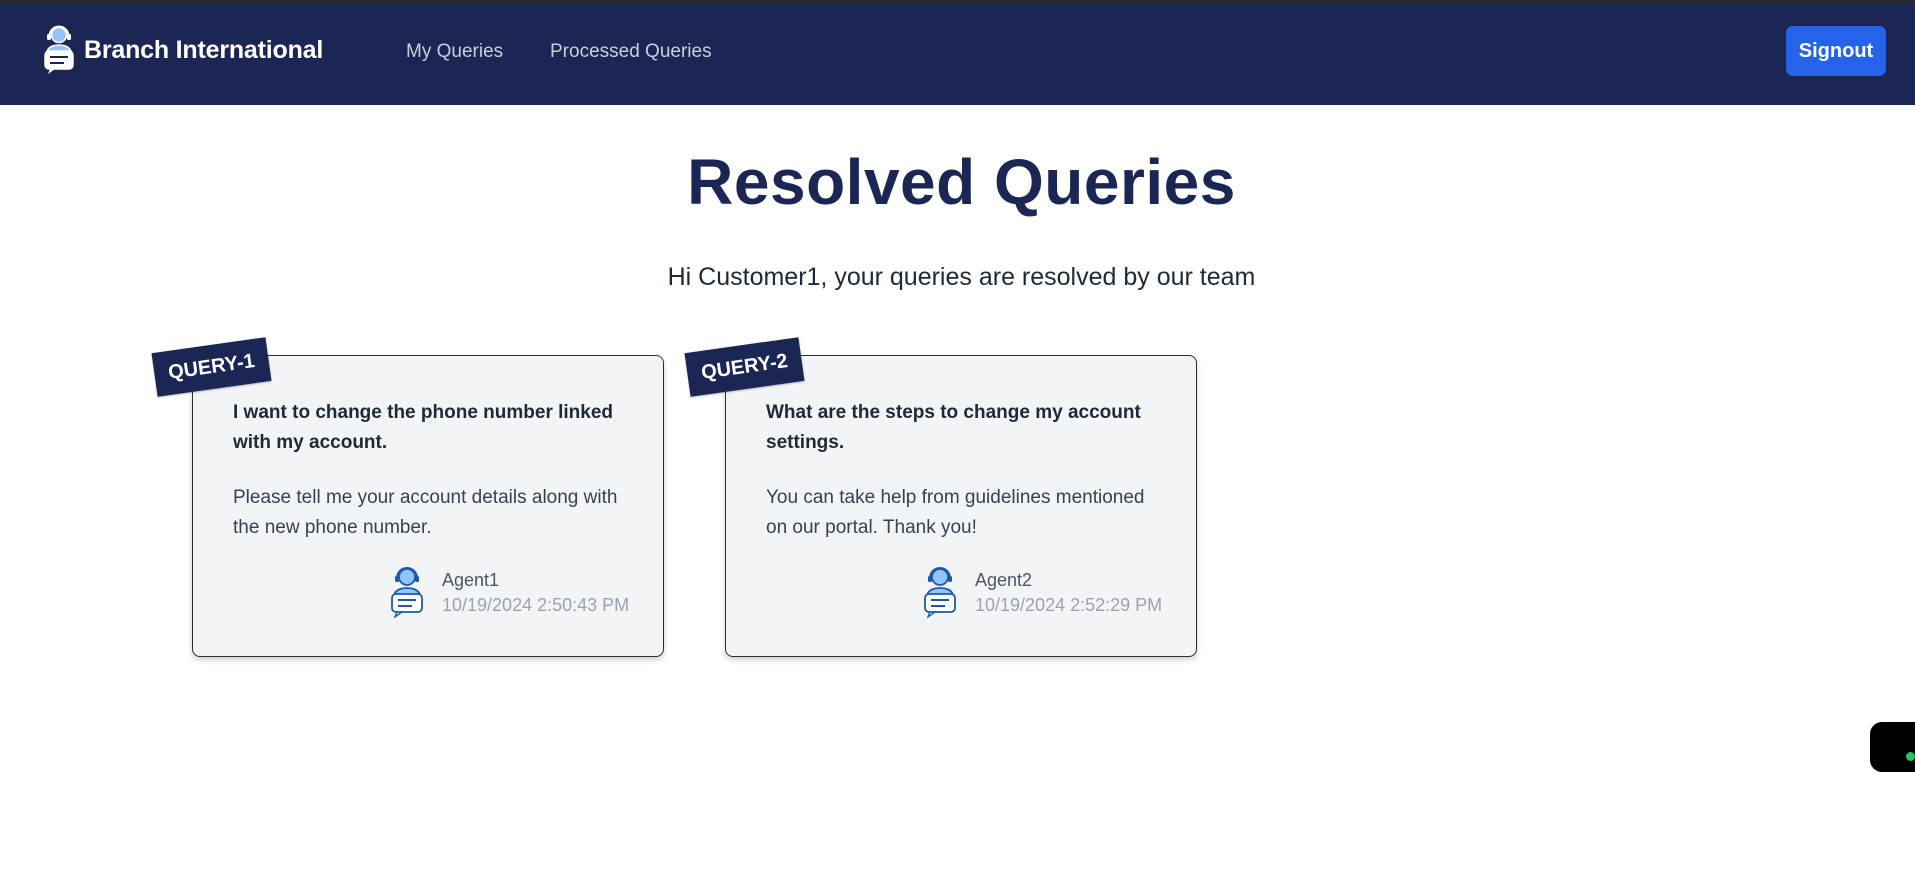  Describe the element at coordinates (507, 592) in the screenshot. I see `agent-info: Agent1 10/19/2024 2:50:43 PM` at that location.